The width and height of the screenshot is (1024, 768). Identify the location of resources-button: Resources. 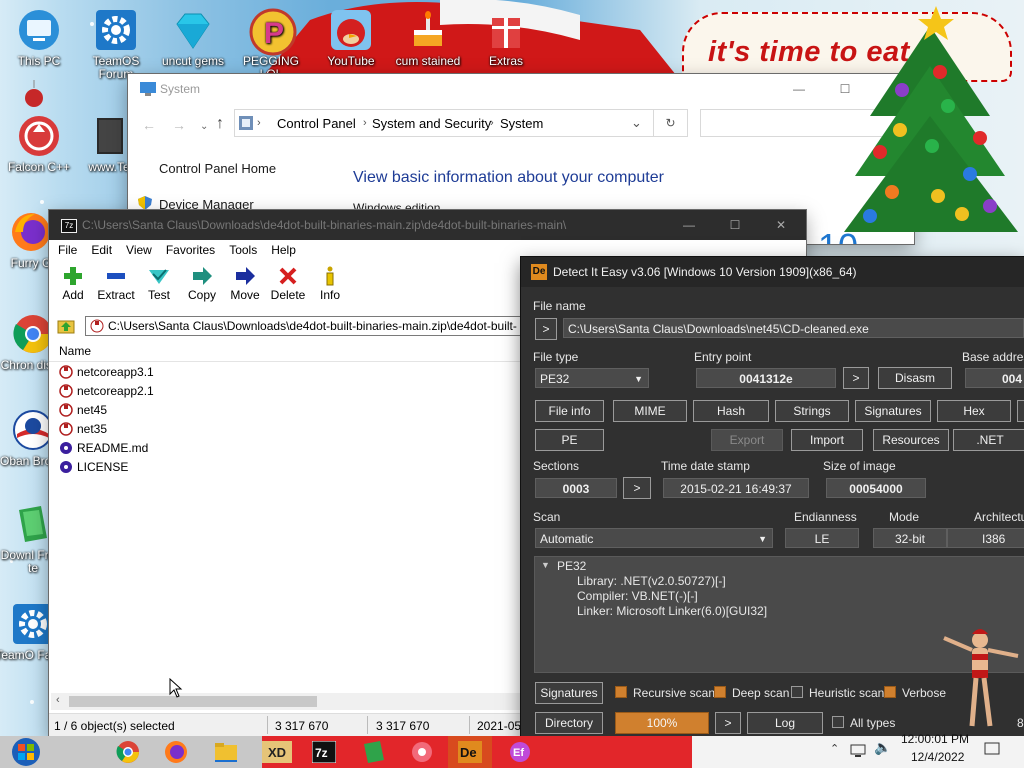
(911, 440).